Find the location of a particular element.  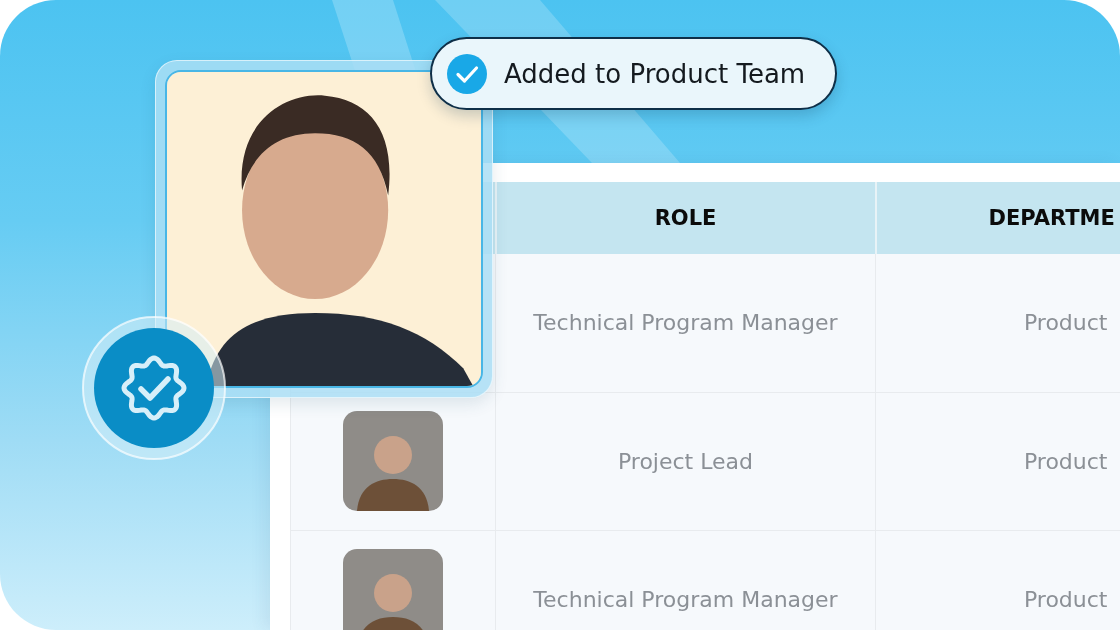

check-circle-icon is located at coordinates (467, 73).